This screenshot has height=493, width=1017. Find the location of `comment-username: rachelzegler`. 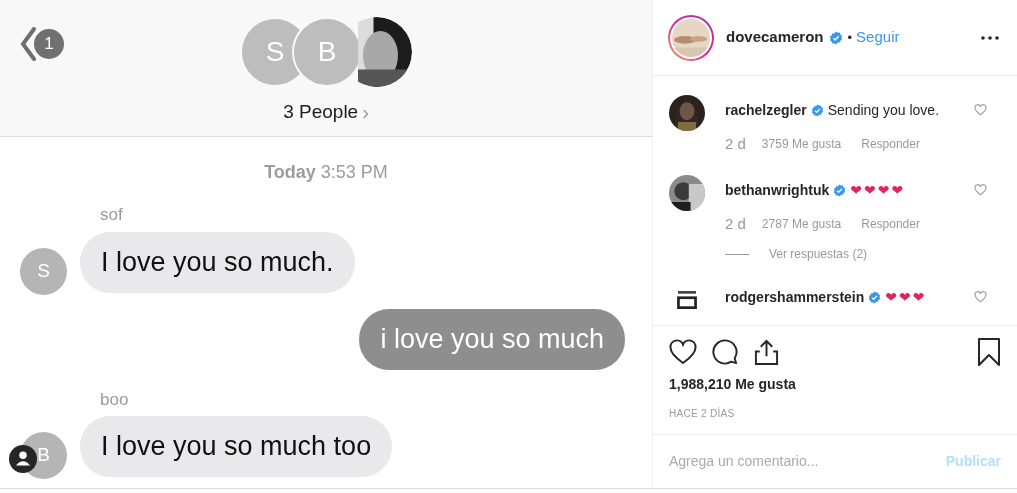

comment-username: rachelzegler is located at coordinates (766, 110).